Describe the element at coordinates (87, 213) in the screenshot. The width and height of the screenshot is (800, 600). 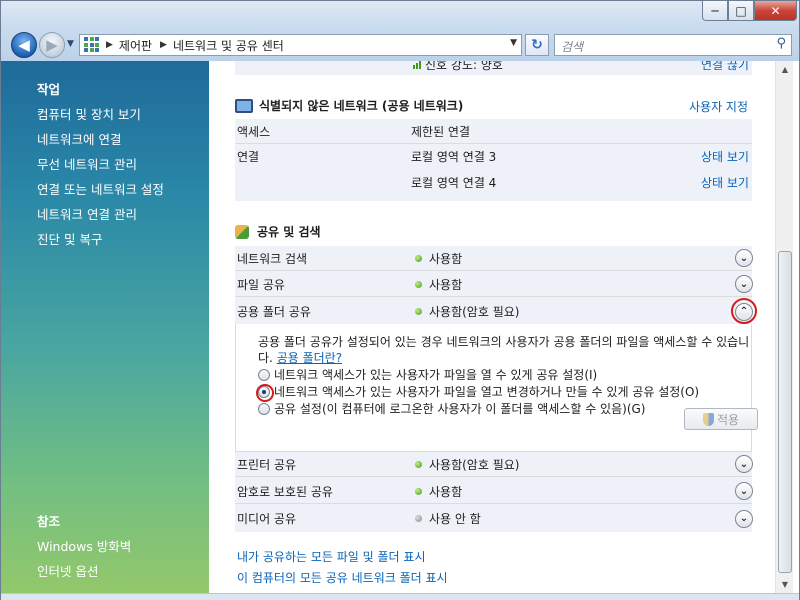
I see `task-link: 네트워크 연결 관리` at that location.